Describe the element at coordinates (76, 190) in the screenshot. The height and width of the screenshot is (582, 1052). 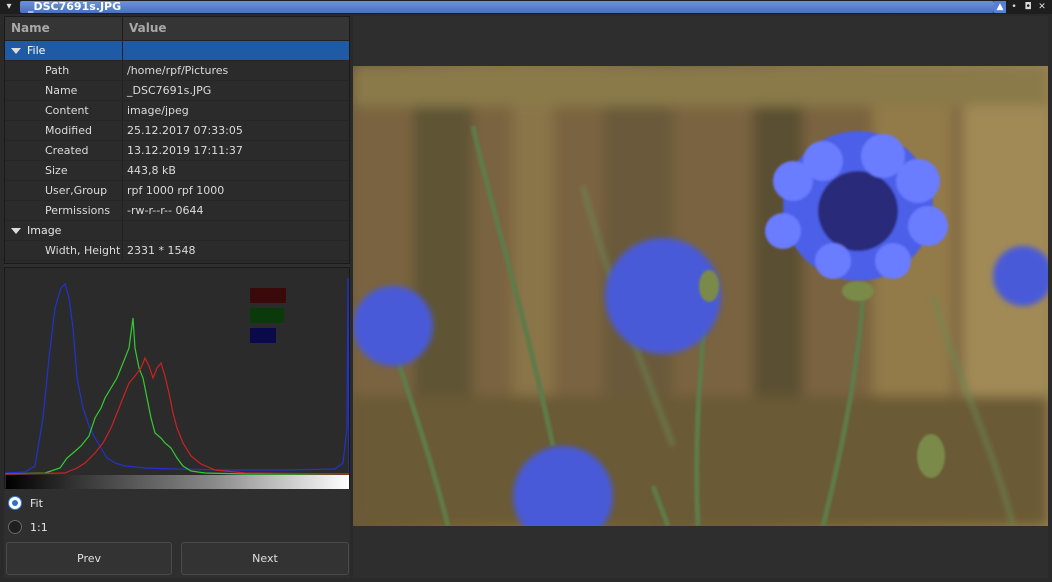
I see `property-key: User,Group` at that location.